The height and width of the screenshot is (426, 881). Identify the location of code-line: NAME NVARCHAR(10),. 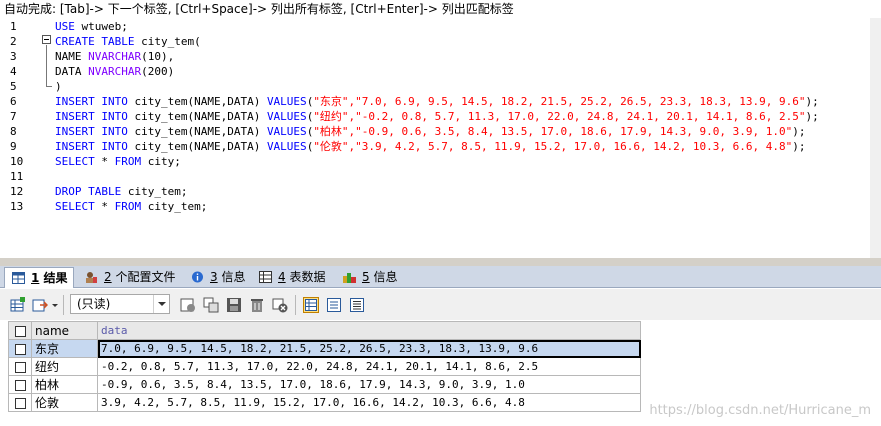
(114, 56).